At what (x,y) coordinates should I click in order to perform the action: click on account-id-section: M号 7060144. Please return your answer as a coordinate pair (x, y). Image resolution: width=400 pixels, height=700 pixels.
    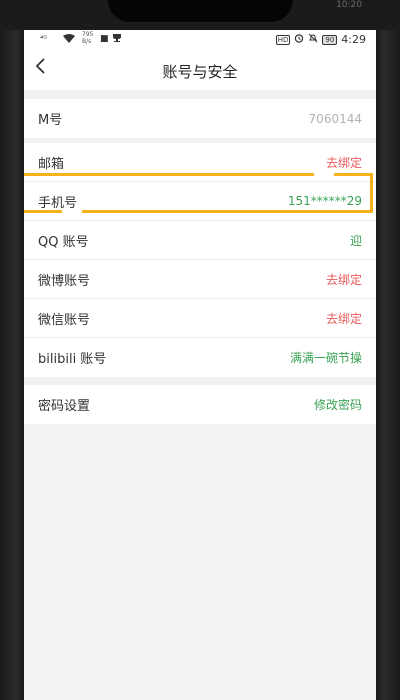
    Looking at the image, I should click on (200, 118).